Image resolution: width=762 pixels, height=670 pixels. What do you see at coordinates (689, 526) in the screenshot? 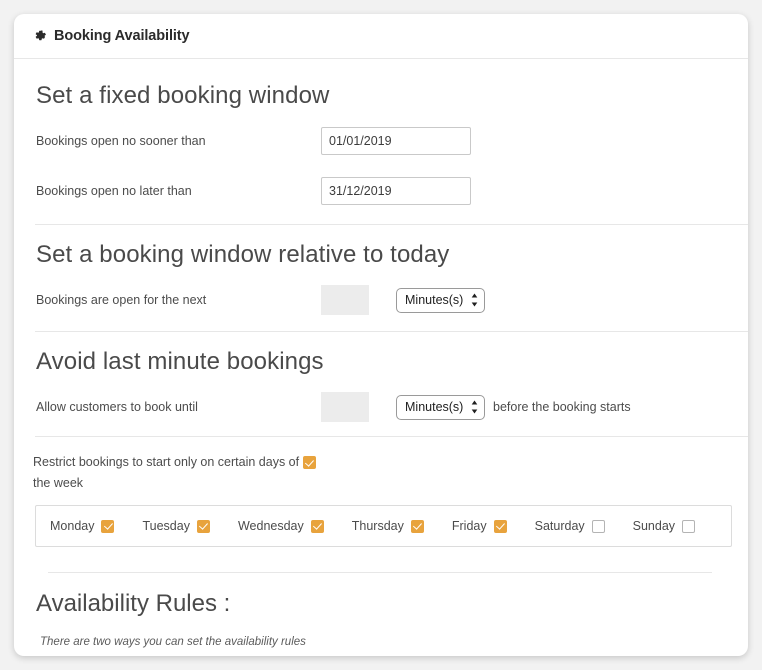
I see `day-checkbox-sunday` at bounding box center [689, 526].